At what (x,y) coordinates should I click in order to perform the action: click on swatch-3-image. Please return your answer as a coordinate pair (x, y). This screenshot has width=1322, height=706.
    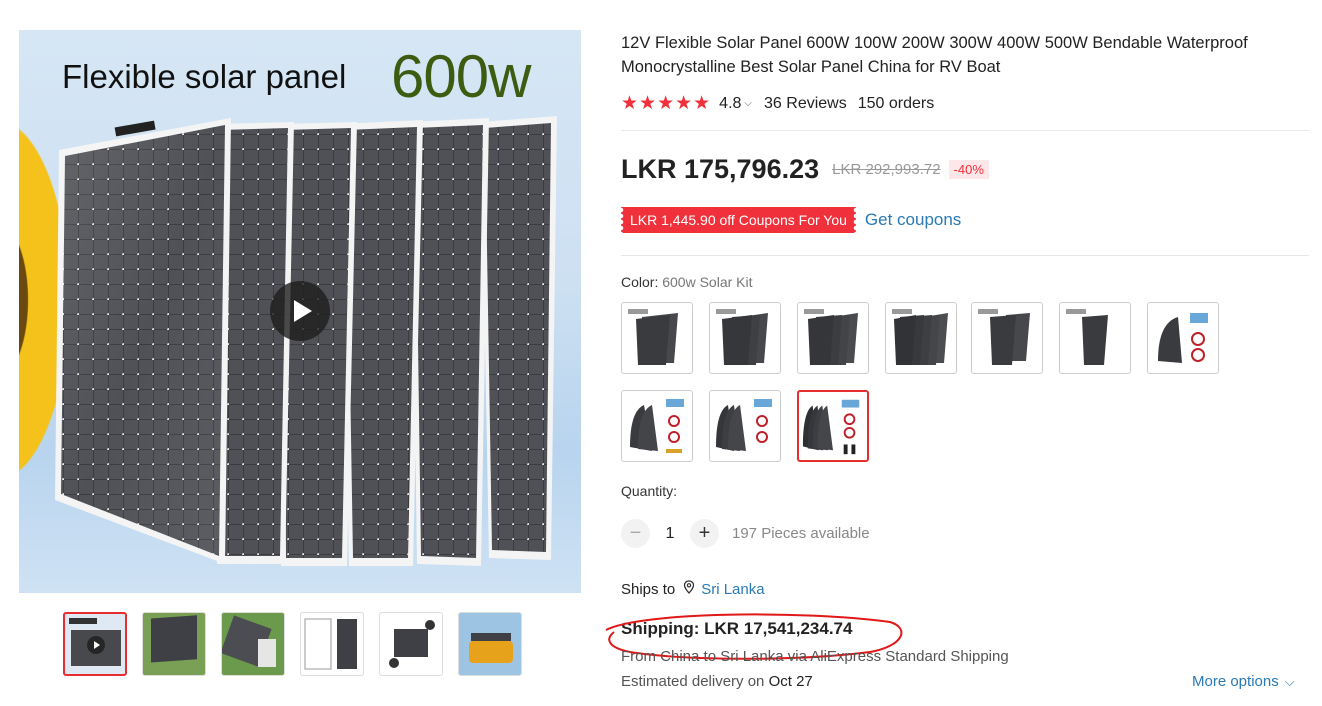
    Looking at the image, I should click on (831, 337).